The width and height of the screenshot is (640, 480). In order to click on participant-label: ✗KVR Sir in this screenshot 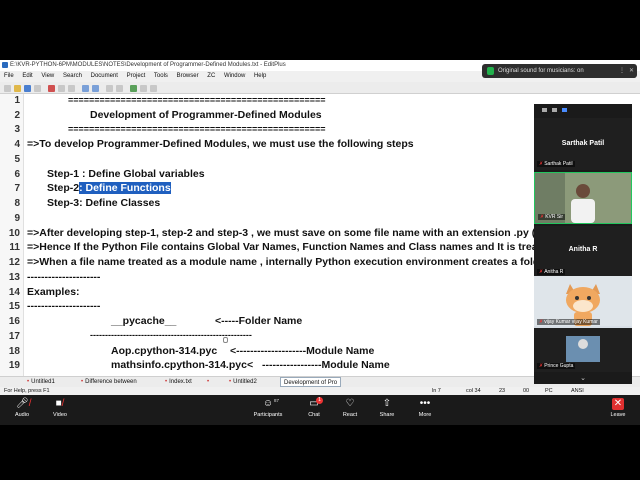, I will do `click(551, 217)`.